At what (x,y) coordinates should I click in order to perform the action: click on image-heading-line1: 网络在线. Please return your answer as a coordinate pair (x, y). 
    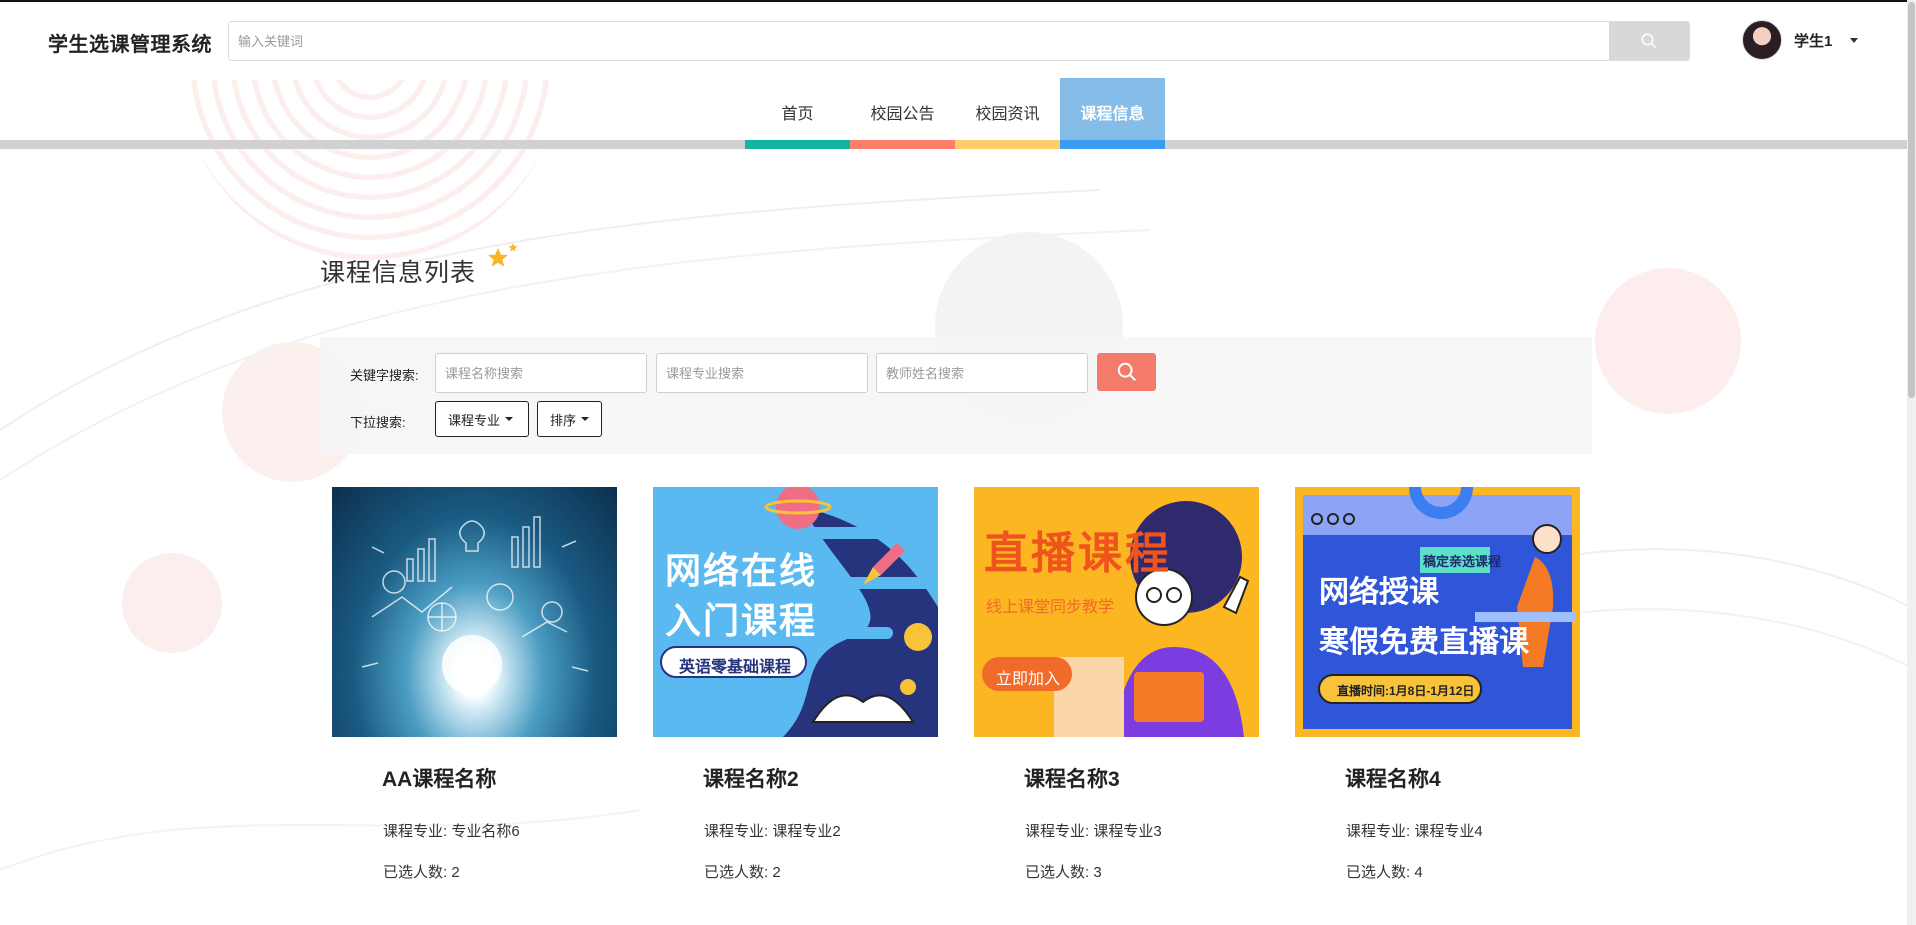
    Looking at the image, I should click on (741, 570).